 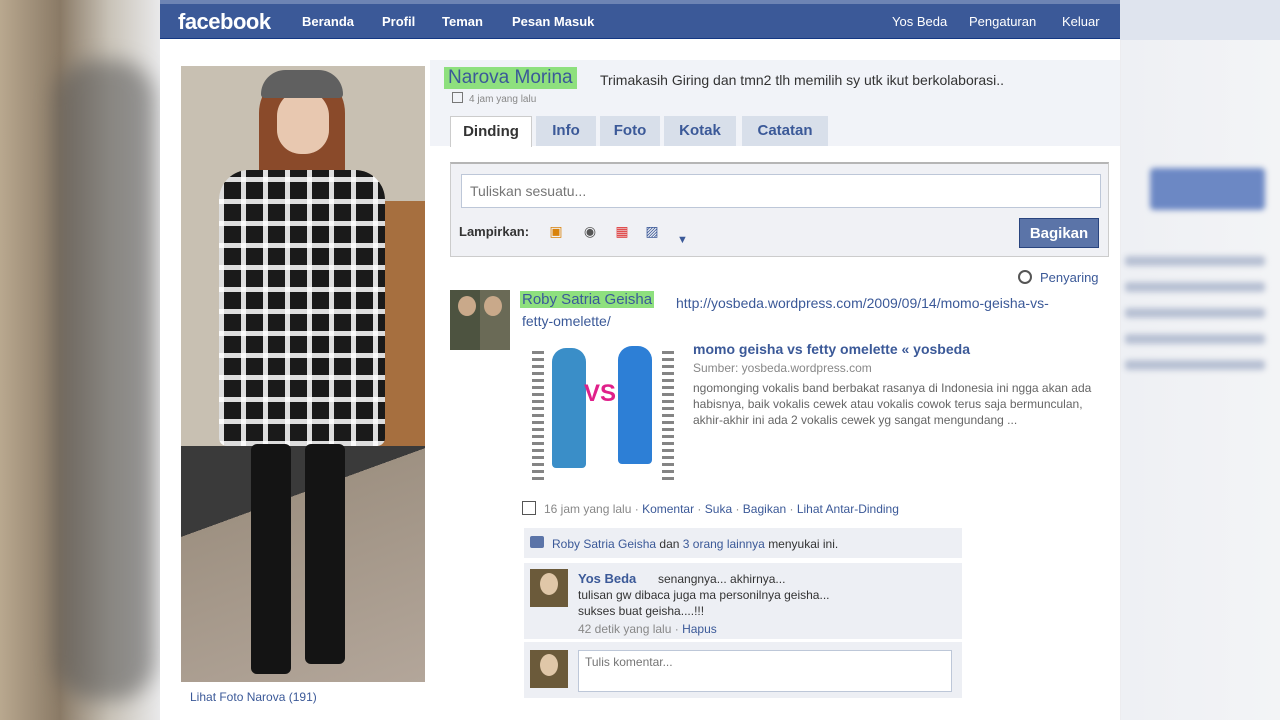 What do you see at coordinates (325, 554) in the screenshot?
I see `photo-leg-right` at bounding box center [325, 554].